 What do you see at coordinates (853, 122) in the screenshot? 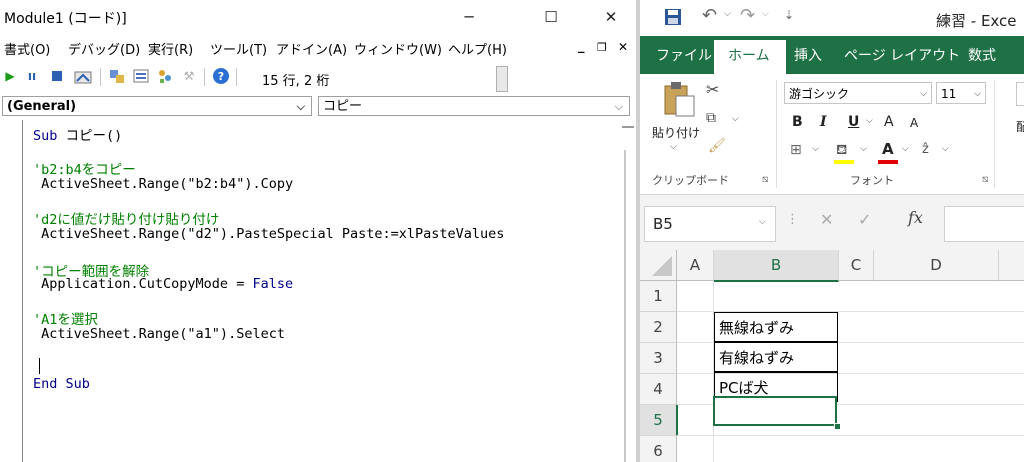
I see `underline-button: U` at bounding box center [853, 122].